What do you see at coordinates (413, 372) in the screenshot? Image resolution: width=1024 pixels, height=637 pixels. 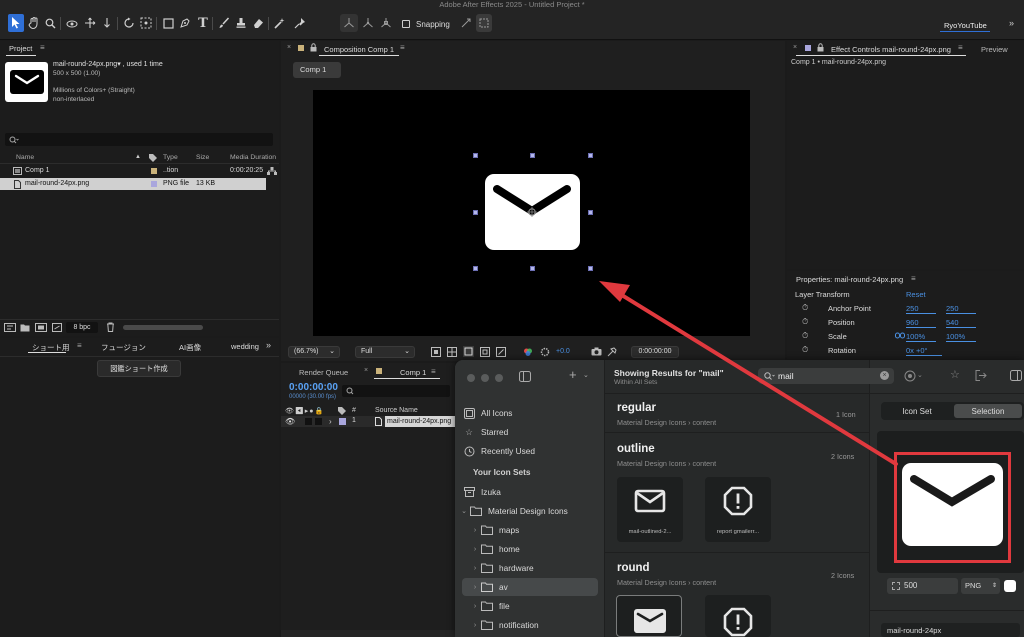 I see `timeline-comp-tab: Comp 1` at bounding box center [413, 372].